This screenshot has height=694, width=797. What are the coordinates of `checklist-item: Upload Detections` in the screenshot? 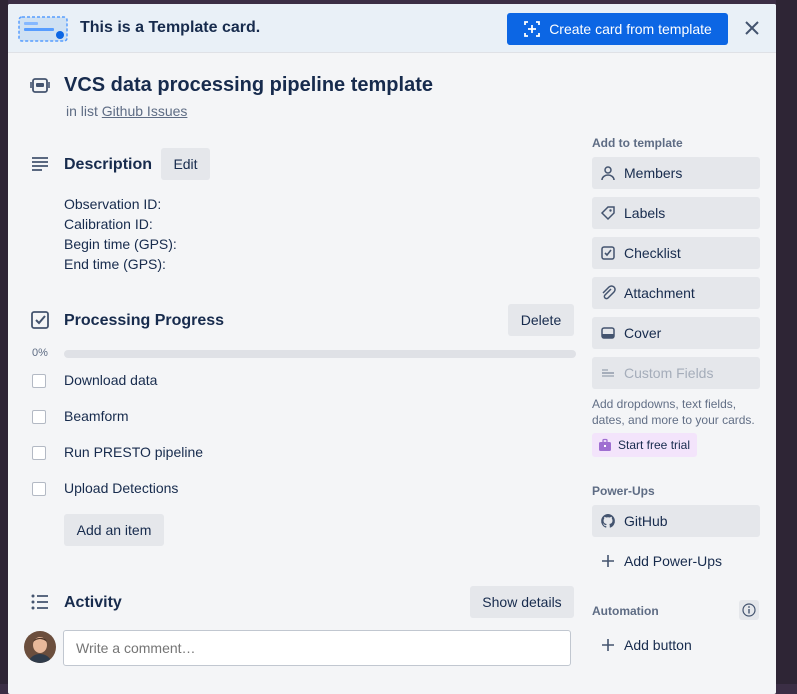 It's located at (105, 489).